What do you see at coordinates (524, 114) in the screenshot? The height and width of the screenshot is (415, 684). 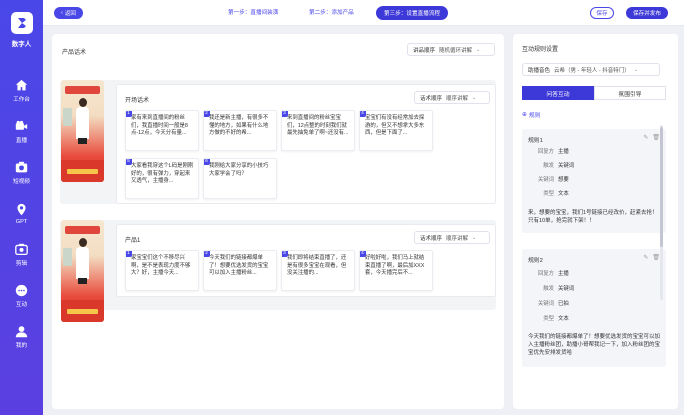 I see `plus-circle-icon: ⊕` at bounding box center [524, 114].